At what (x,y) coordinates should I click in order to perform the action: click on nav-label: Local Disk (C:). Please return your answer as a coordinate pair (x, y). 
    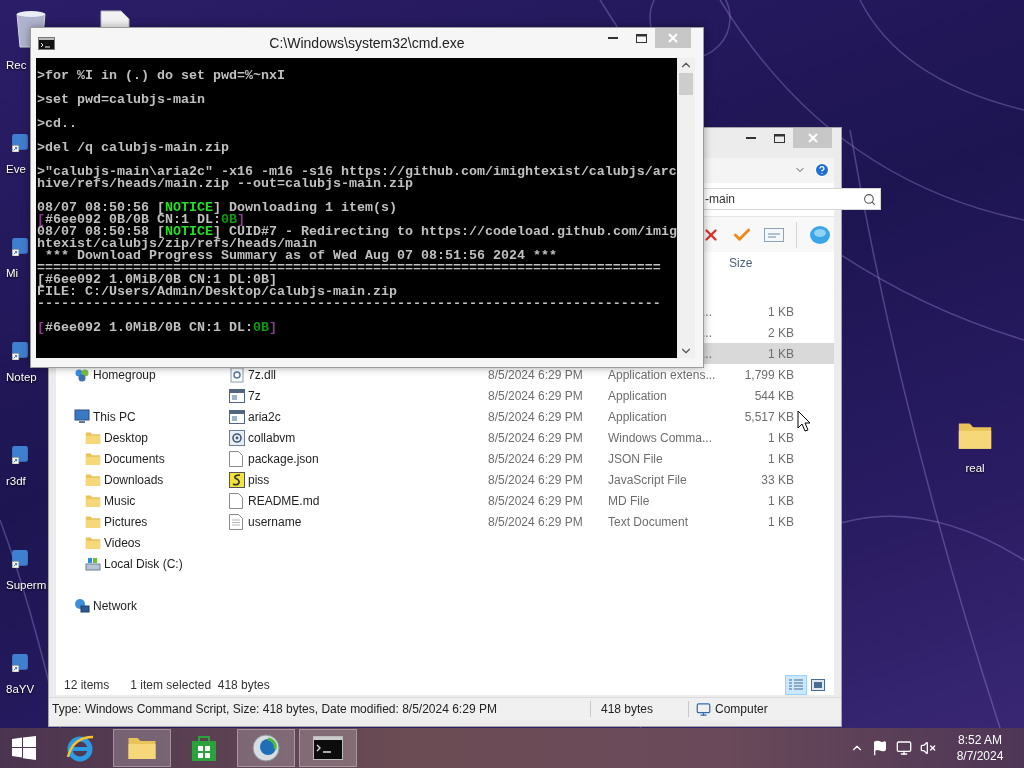
    Looking at the image, I should click on (143, 563).